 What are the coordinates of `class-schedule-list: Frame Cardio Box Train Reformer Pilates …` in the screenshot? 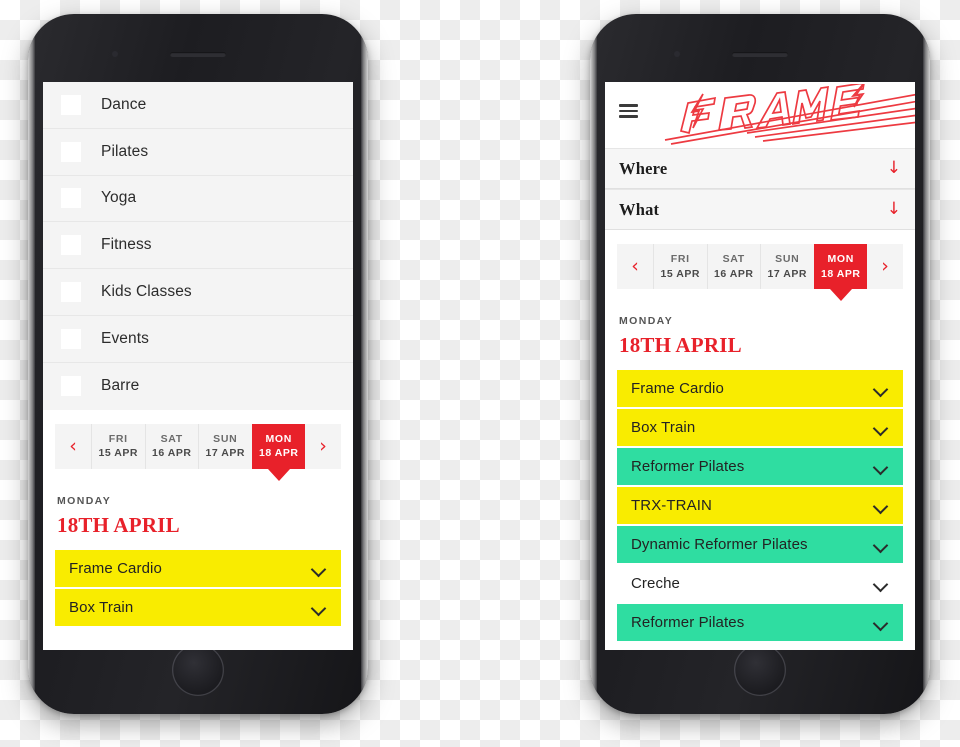 It's located at (760, 505).